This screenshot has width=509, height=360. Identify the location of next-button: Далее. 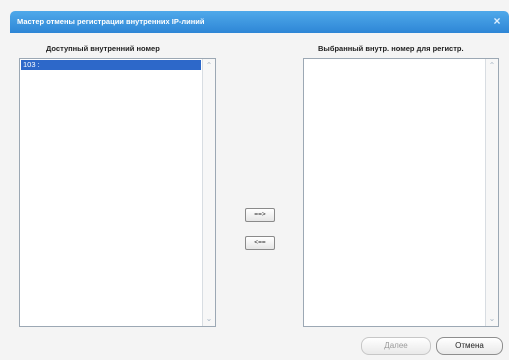
(396, 346).